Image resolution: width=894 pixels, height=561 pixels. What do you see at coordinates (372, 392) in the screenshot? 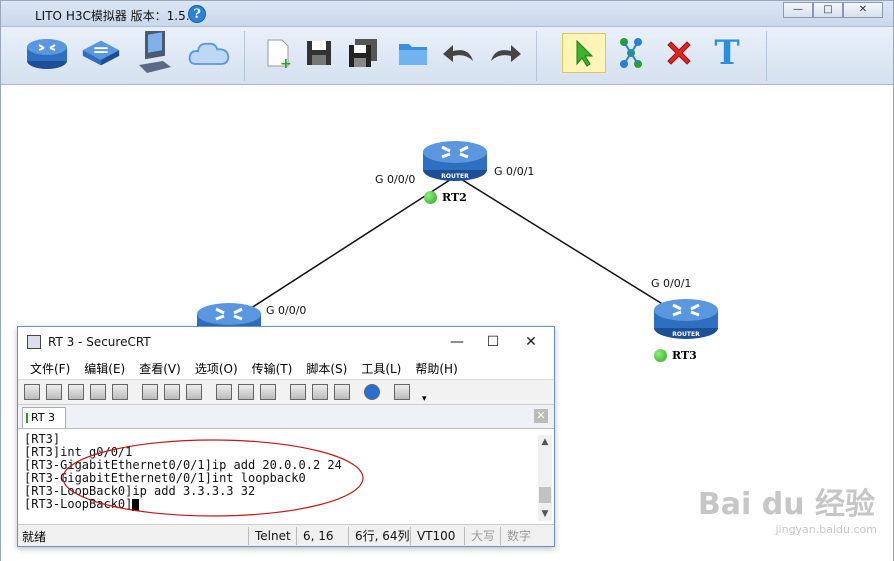
I see `help-icon` at bounding box center [372, 392].